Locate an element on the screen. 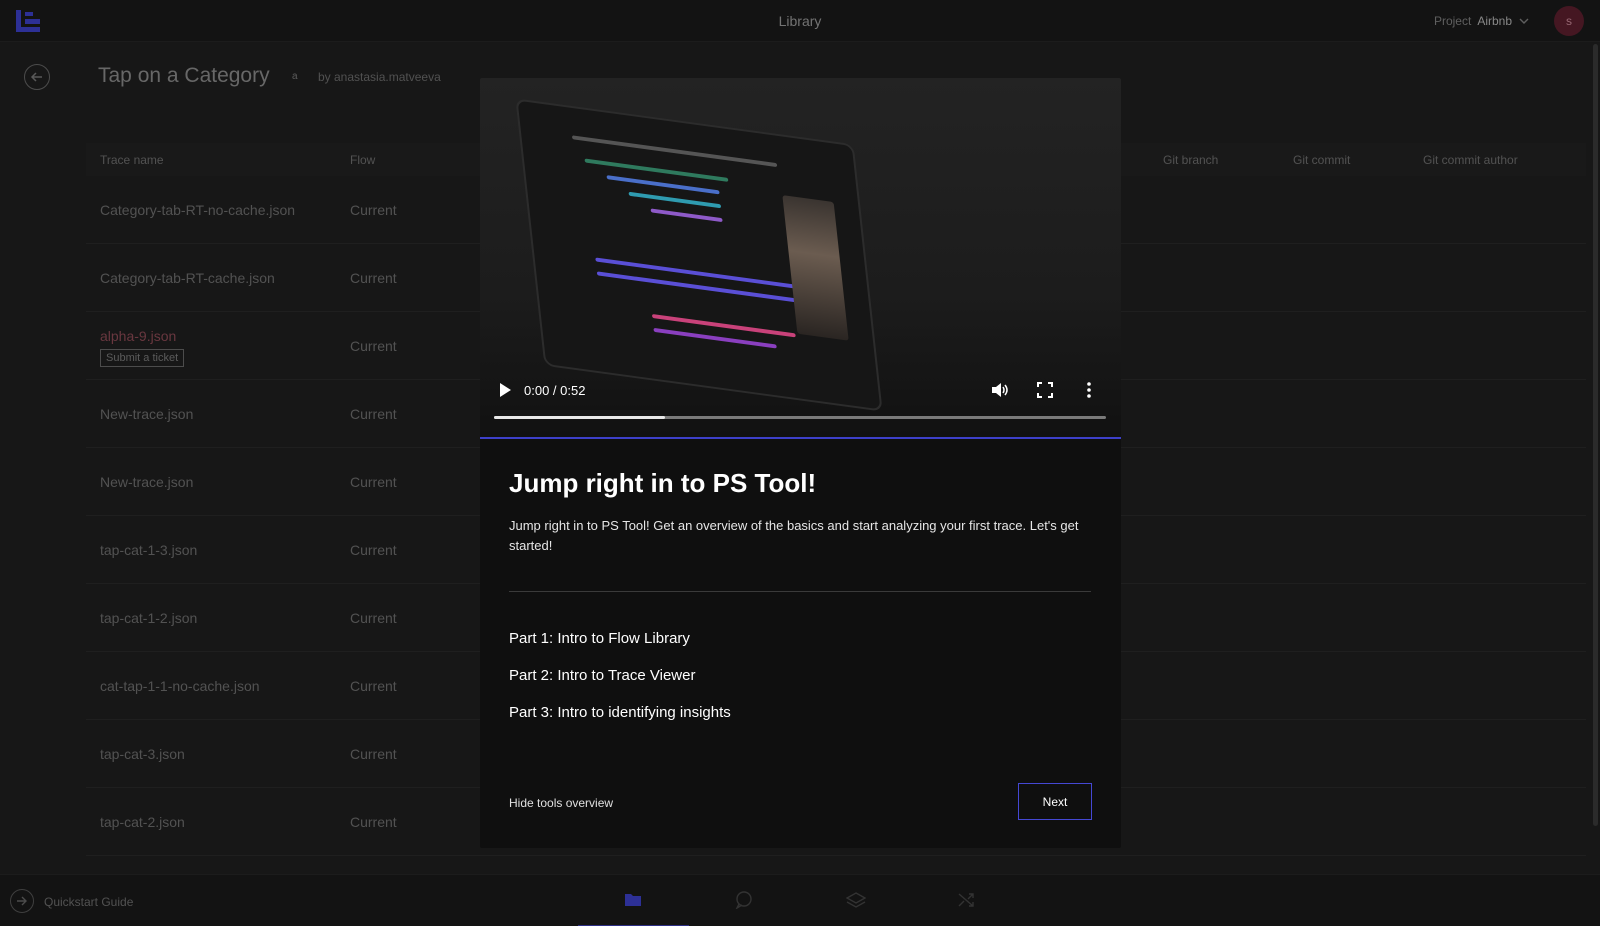  fullscreen-icon is located at coordinates (1045, 390).